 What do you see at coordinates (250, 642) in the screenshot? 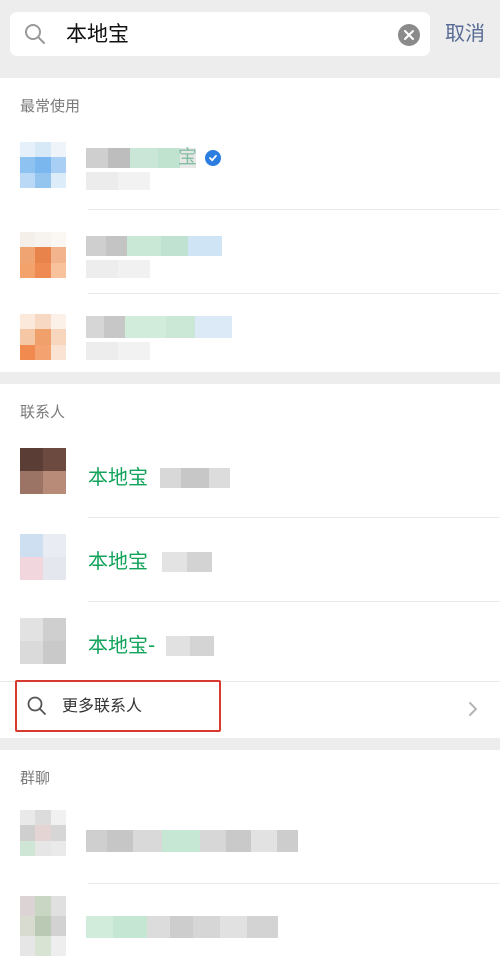
I see `contact-row: 本地宝-` at bounding box center [250, 642].